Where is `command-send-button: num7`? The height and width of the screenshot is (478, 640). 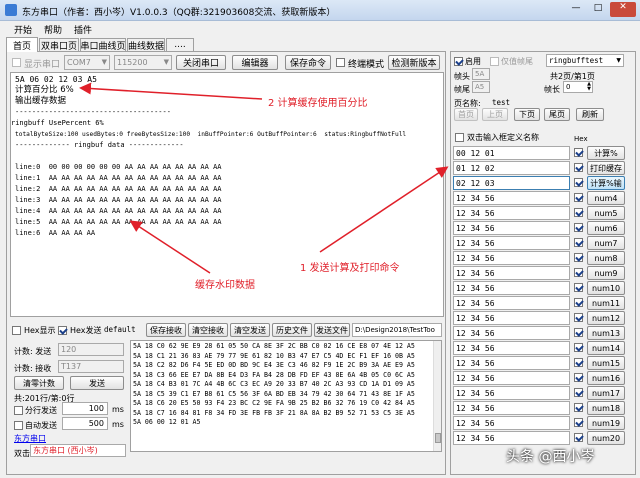
command-send-button: num7 is located at coordinates (606, 243).